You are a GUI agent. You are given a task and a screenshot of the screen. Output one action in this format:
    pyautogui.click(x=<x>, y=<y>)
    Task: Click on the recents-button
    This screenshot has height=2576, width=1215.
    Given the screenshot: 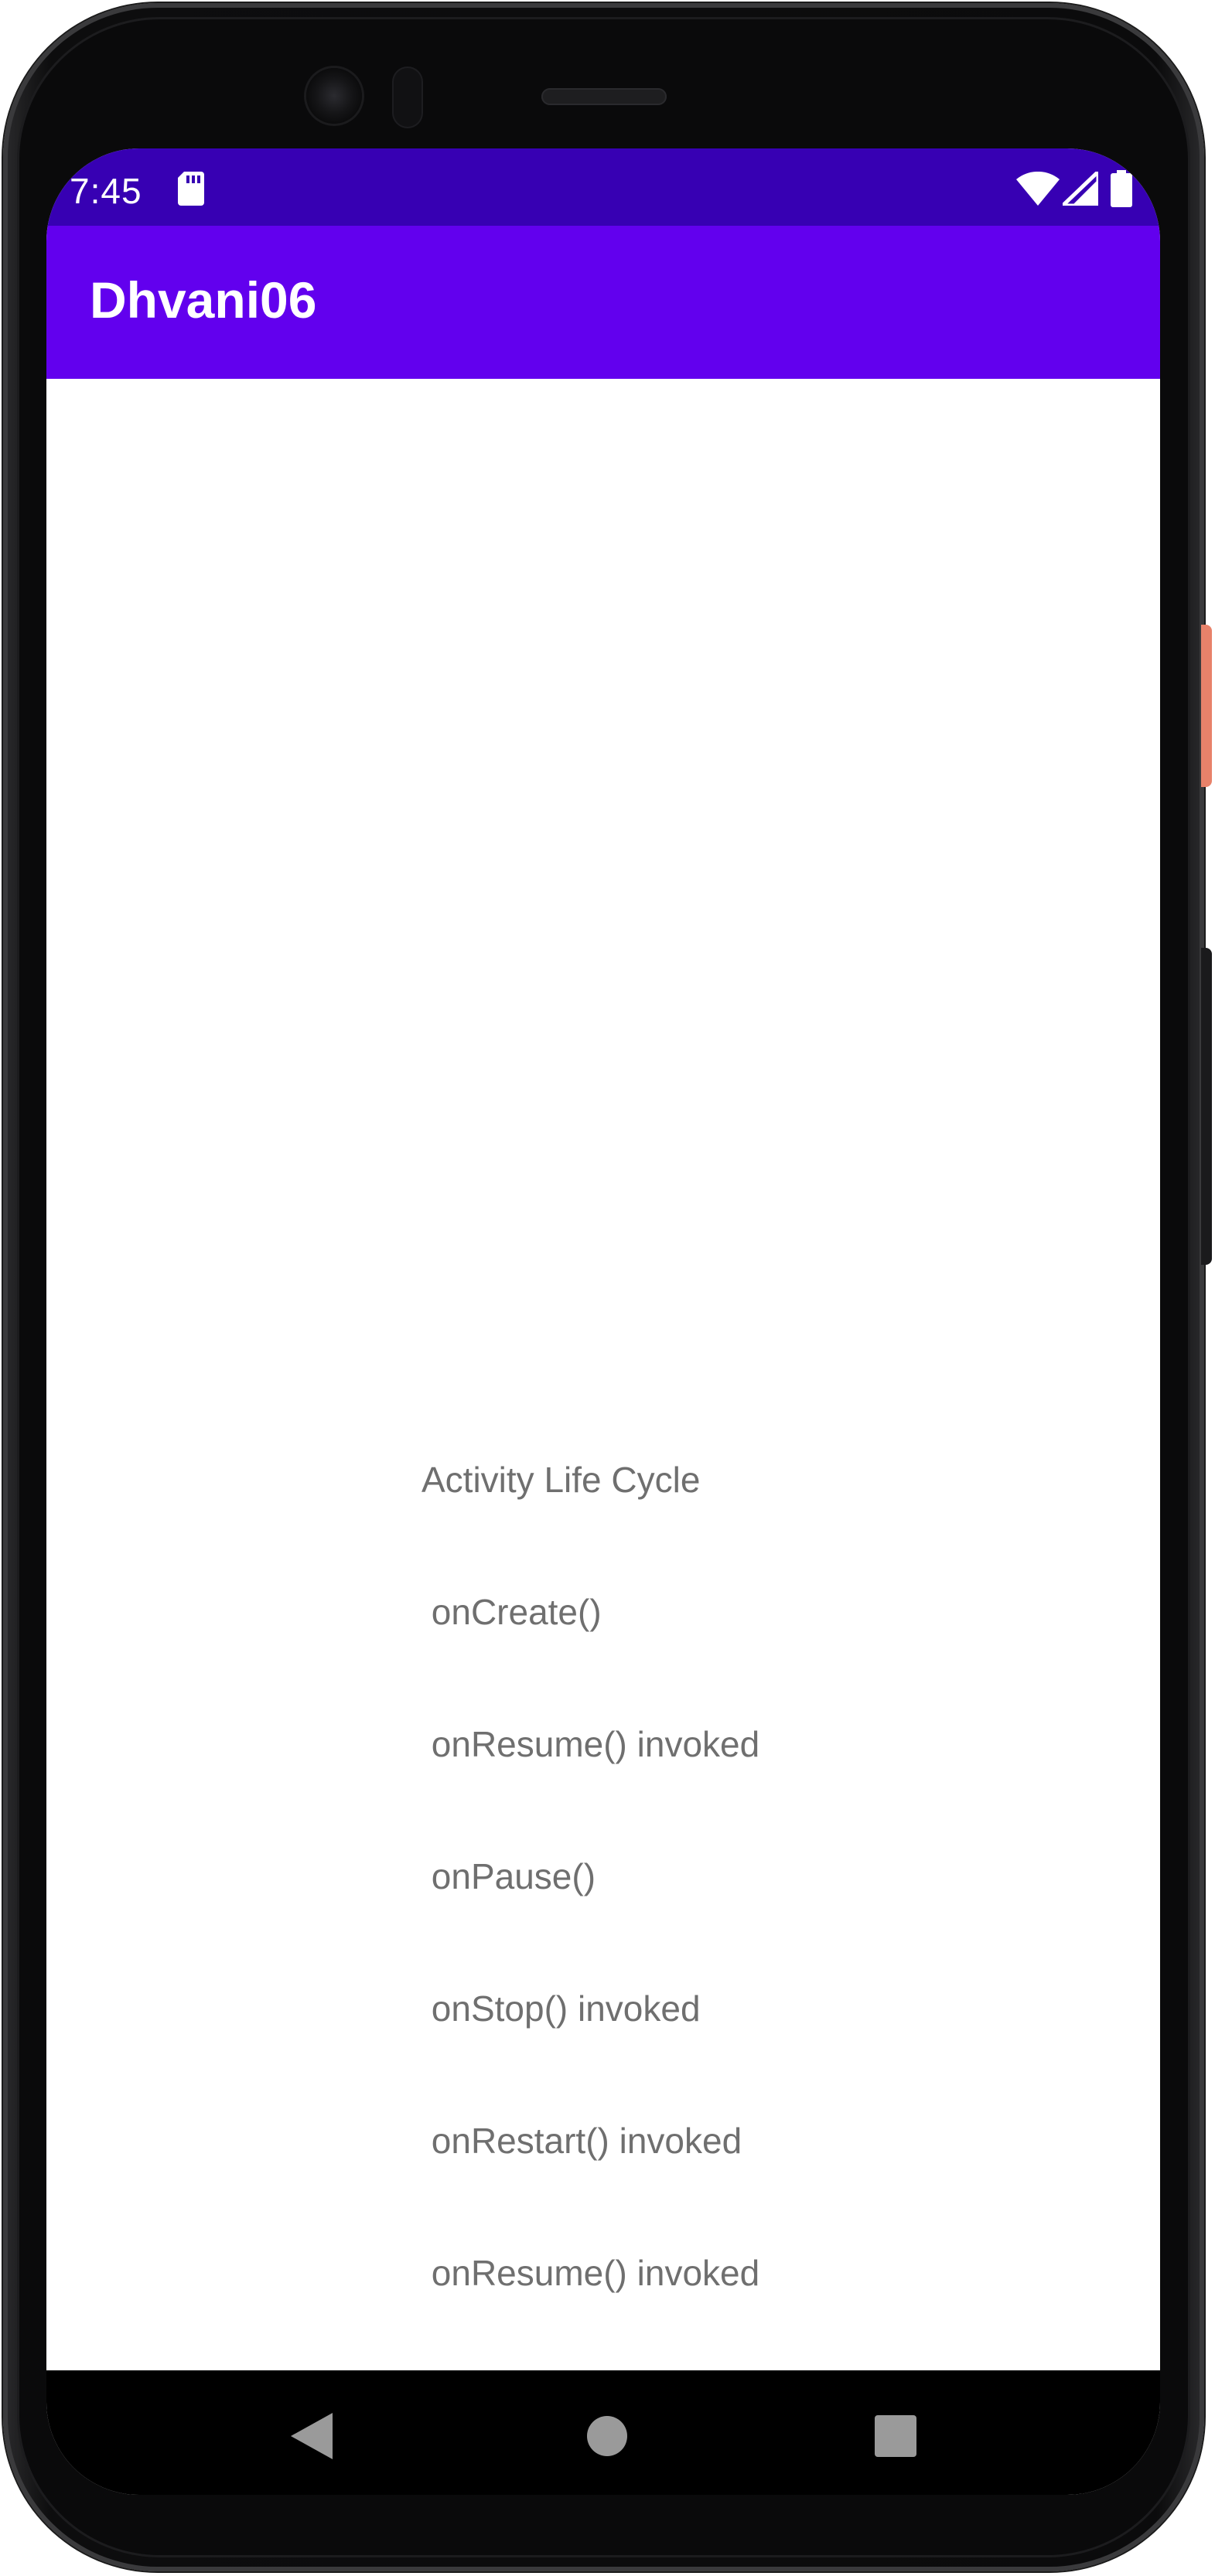 What is the action you would take?
    pyautogui.click(x=896, y=2436)
    